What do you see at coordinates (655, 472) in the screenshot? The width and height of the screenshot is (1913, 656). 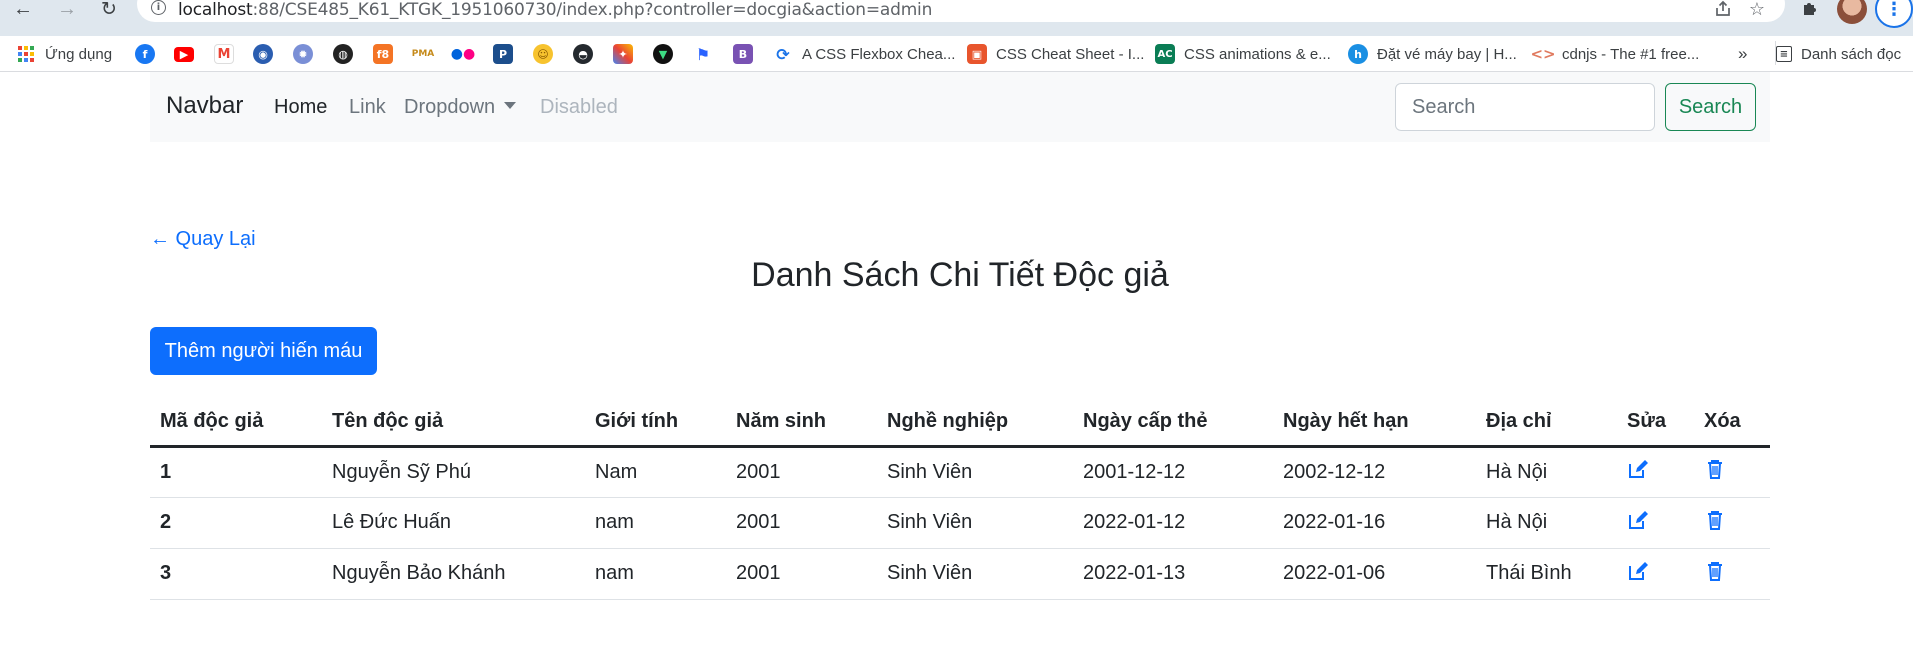 I see `cell-gender: Nam` at bounding box center [655, 472].